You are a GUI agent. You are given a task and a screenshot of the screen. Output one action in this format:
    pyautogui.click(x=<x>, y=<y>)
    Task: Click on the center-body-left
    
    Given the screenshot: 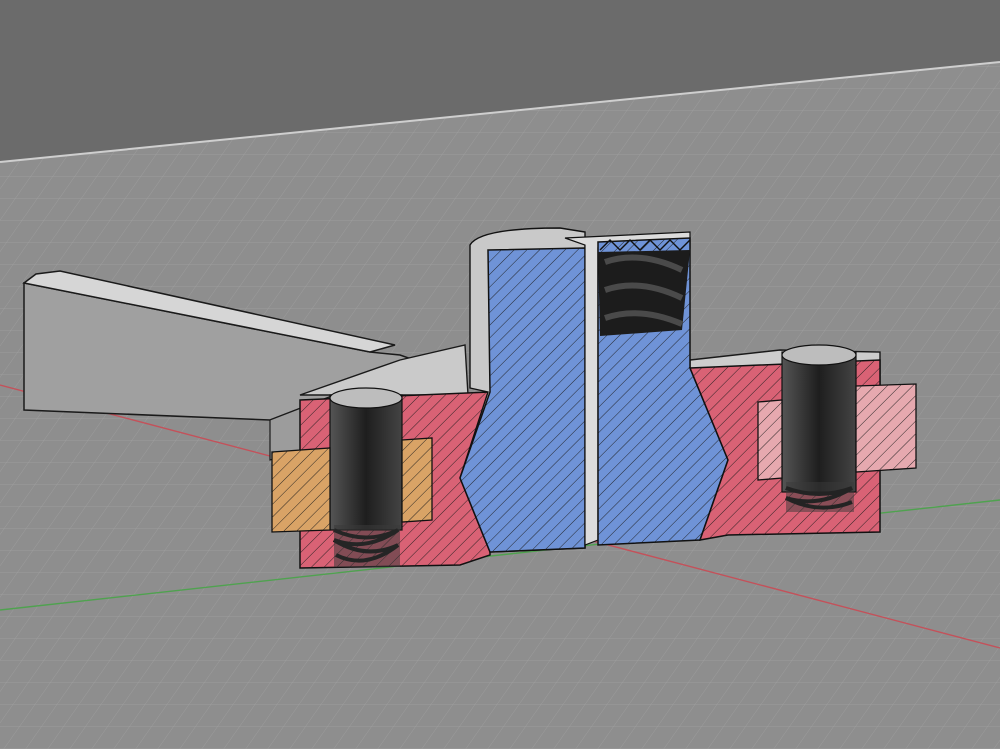 What is the action you would take?
    pyautogui.click(x=522, y=390)
    